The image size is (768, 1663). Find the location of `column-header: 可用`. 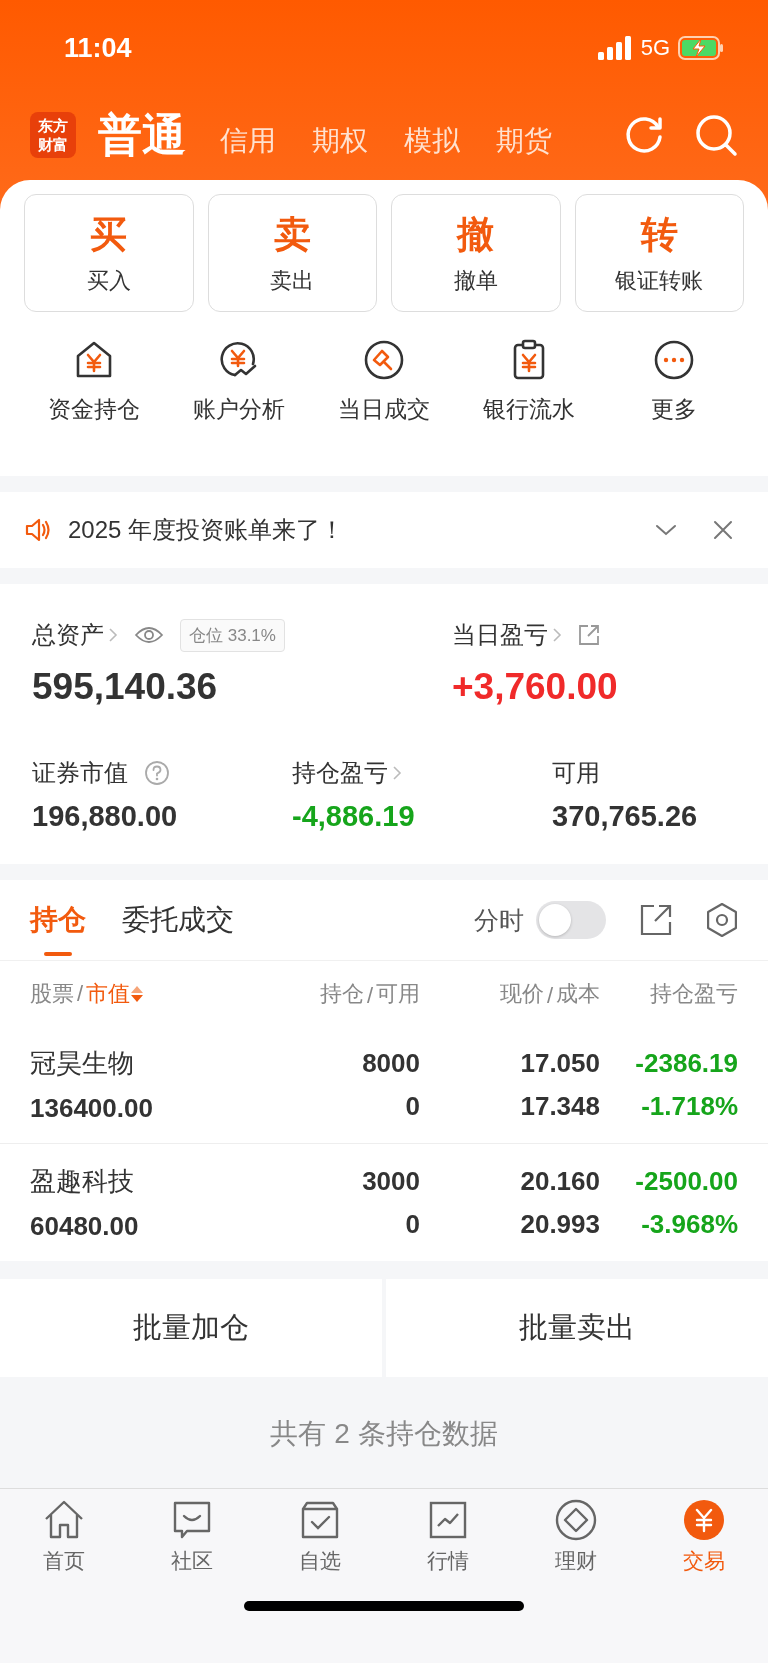

column-header: 可用 is located at coordinates (398, 994).